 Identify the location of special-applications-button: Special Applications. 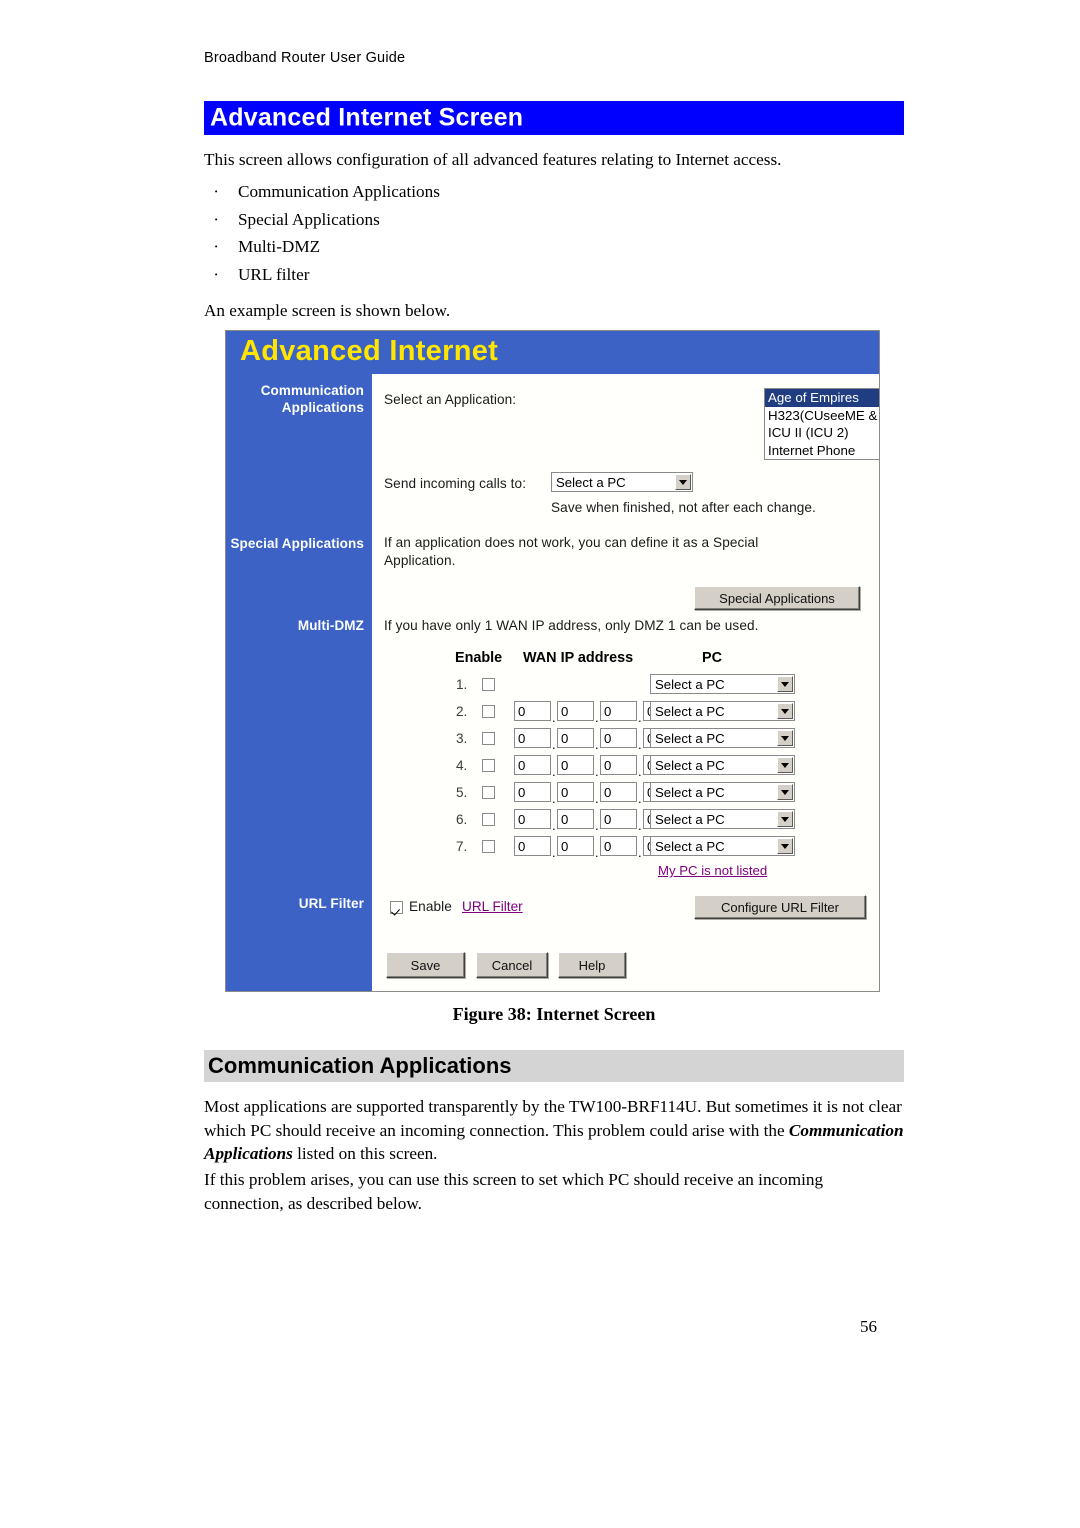
(777, 598).